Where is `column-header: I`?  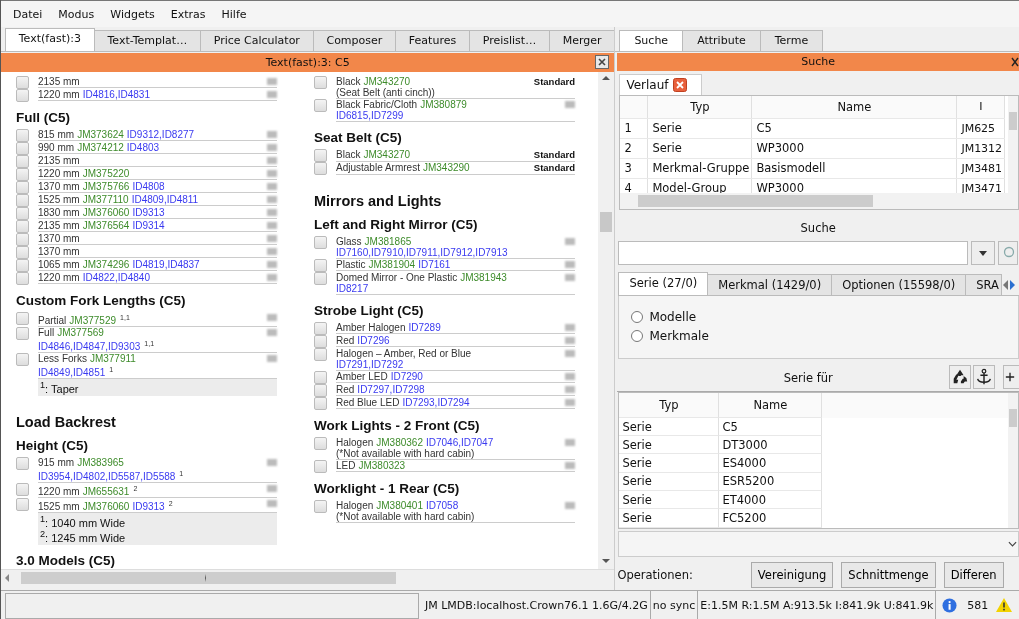
column-header: I is located at coordinates (981, 106).